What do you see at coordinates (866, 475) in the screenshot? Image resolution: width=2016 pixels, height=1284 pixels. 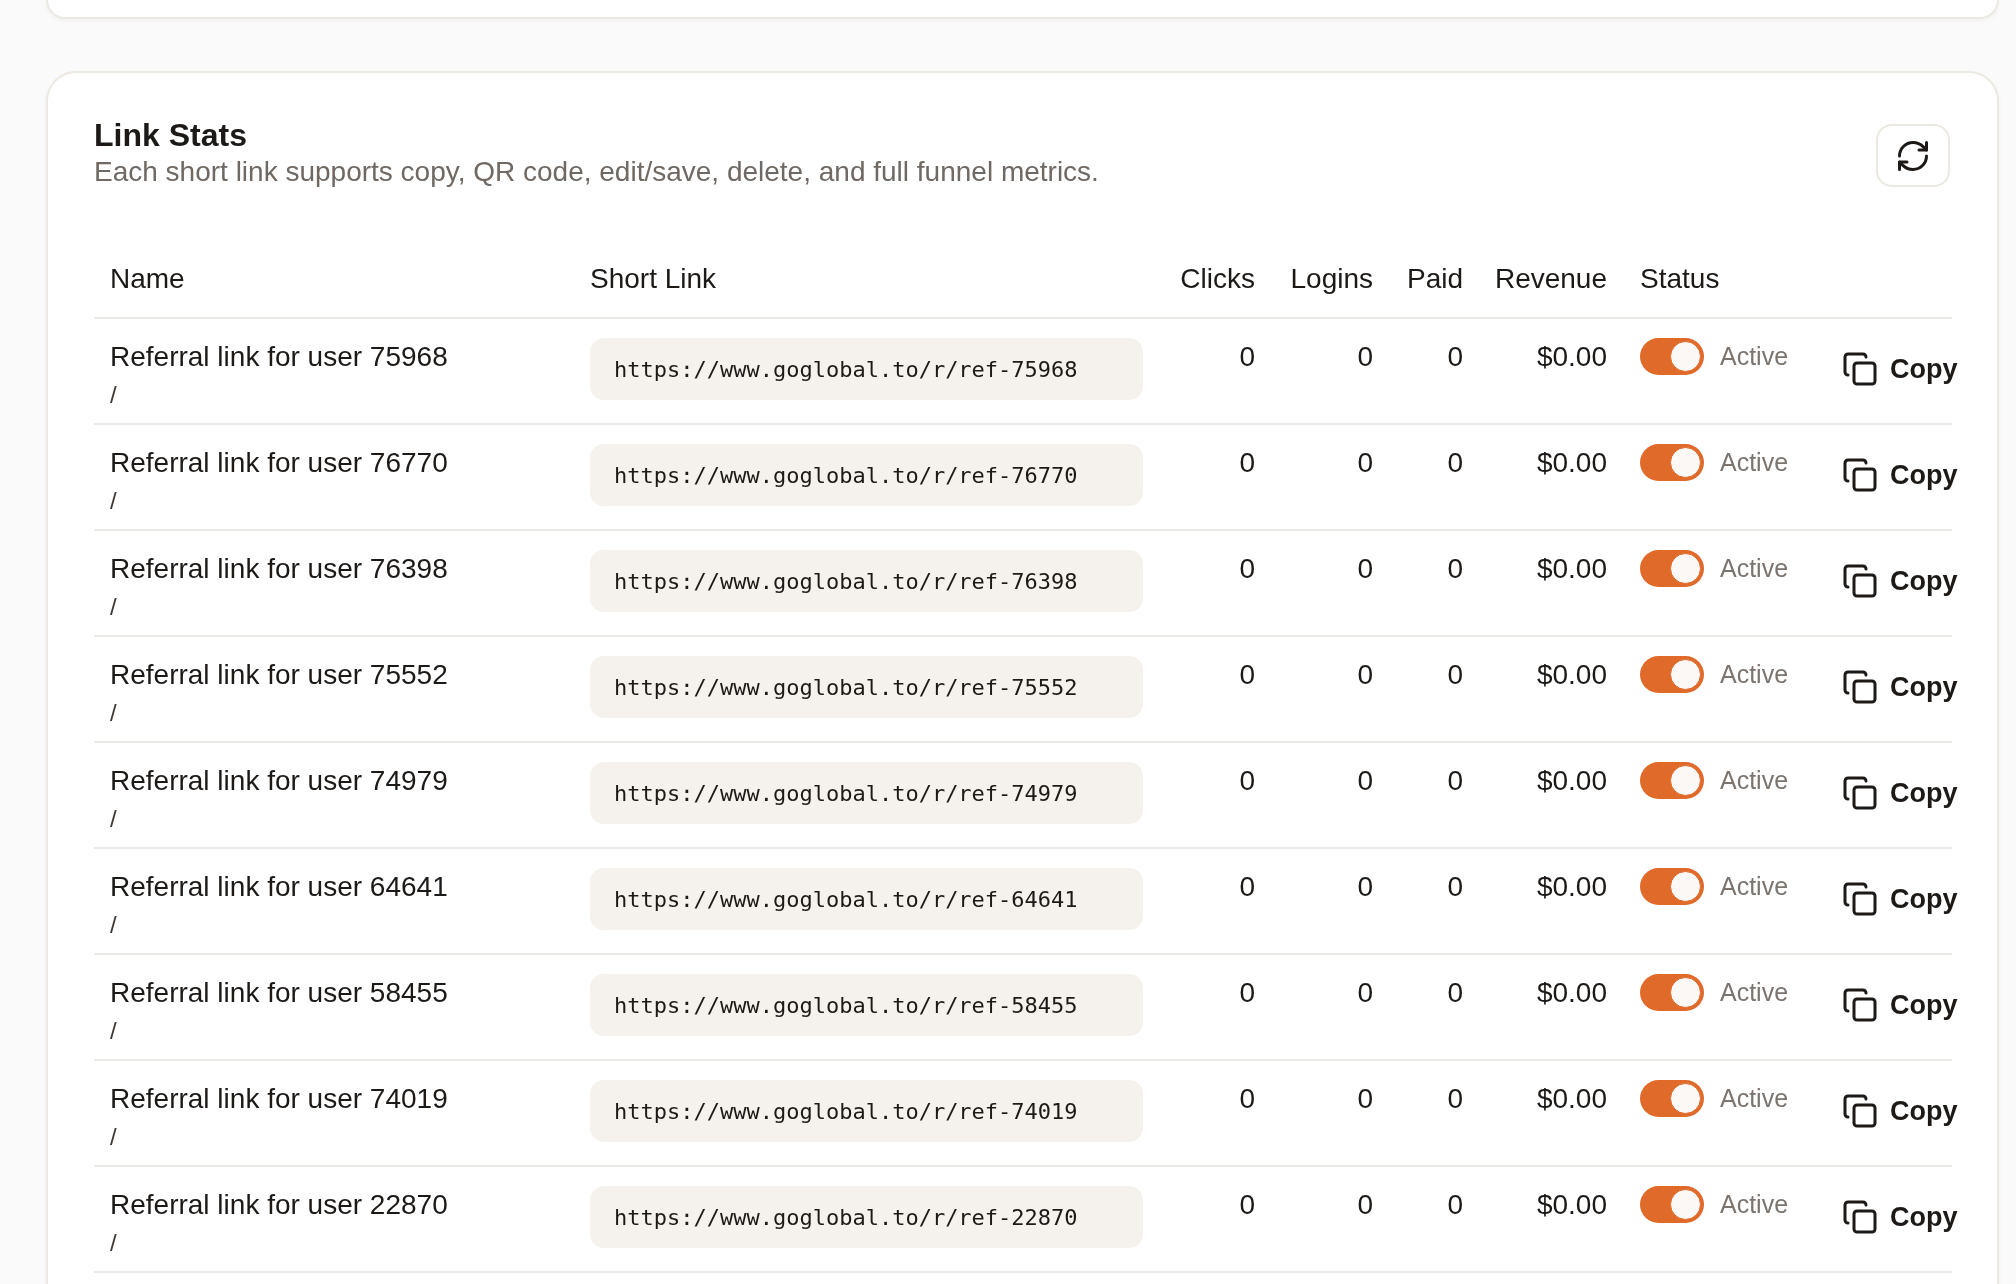 I see `short-link-url: https://www.goglobal.to/r/ref-76770` at bounding box center [866, 475].